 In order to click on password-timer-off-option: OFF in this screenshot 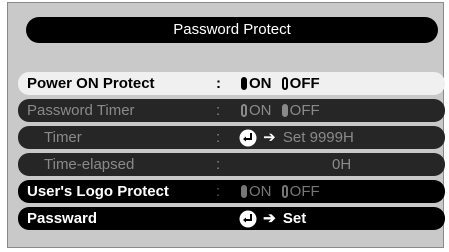, I will do `click(300, 110)`.